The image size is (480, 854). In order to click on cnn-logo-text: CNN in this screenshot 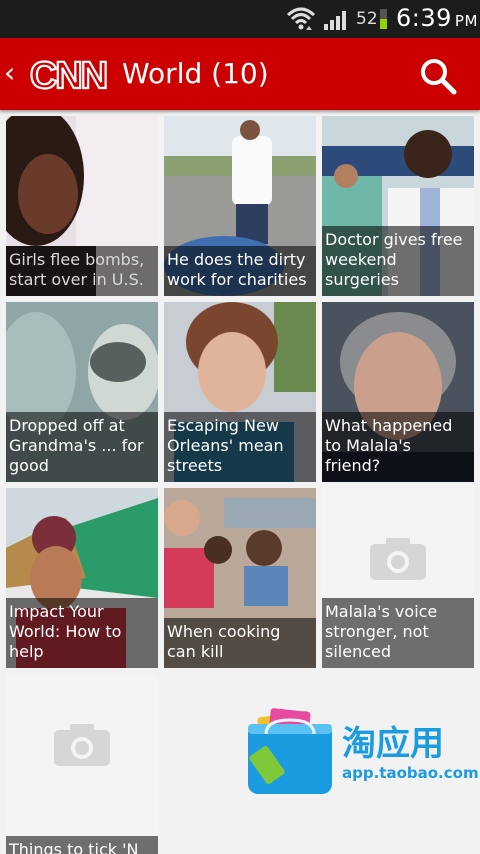, I will do `click(68, 76)`.